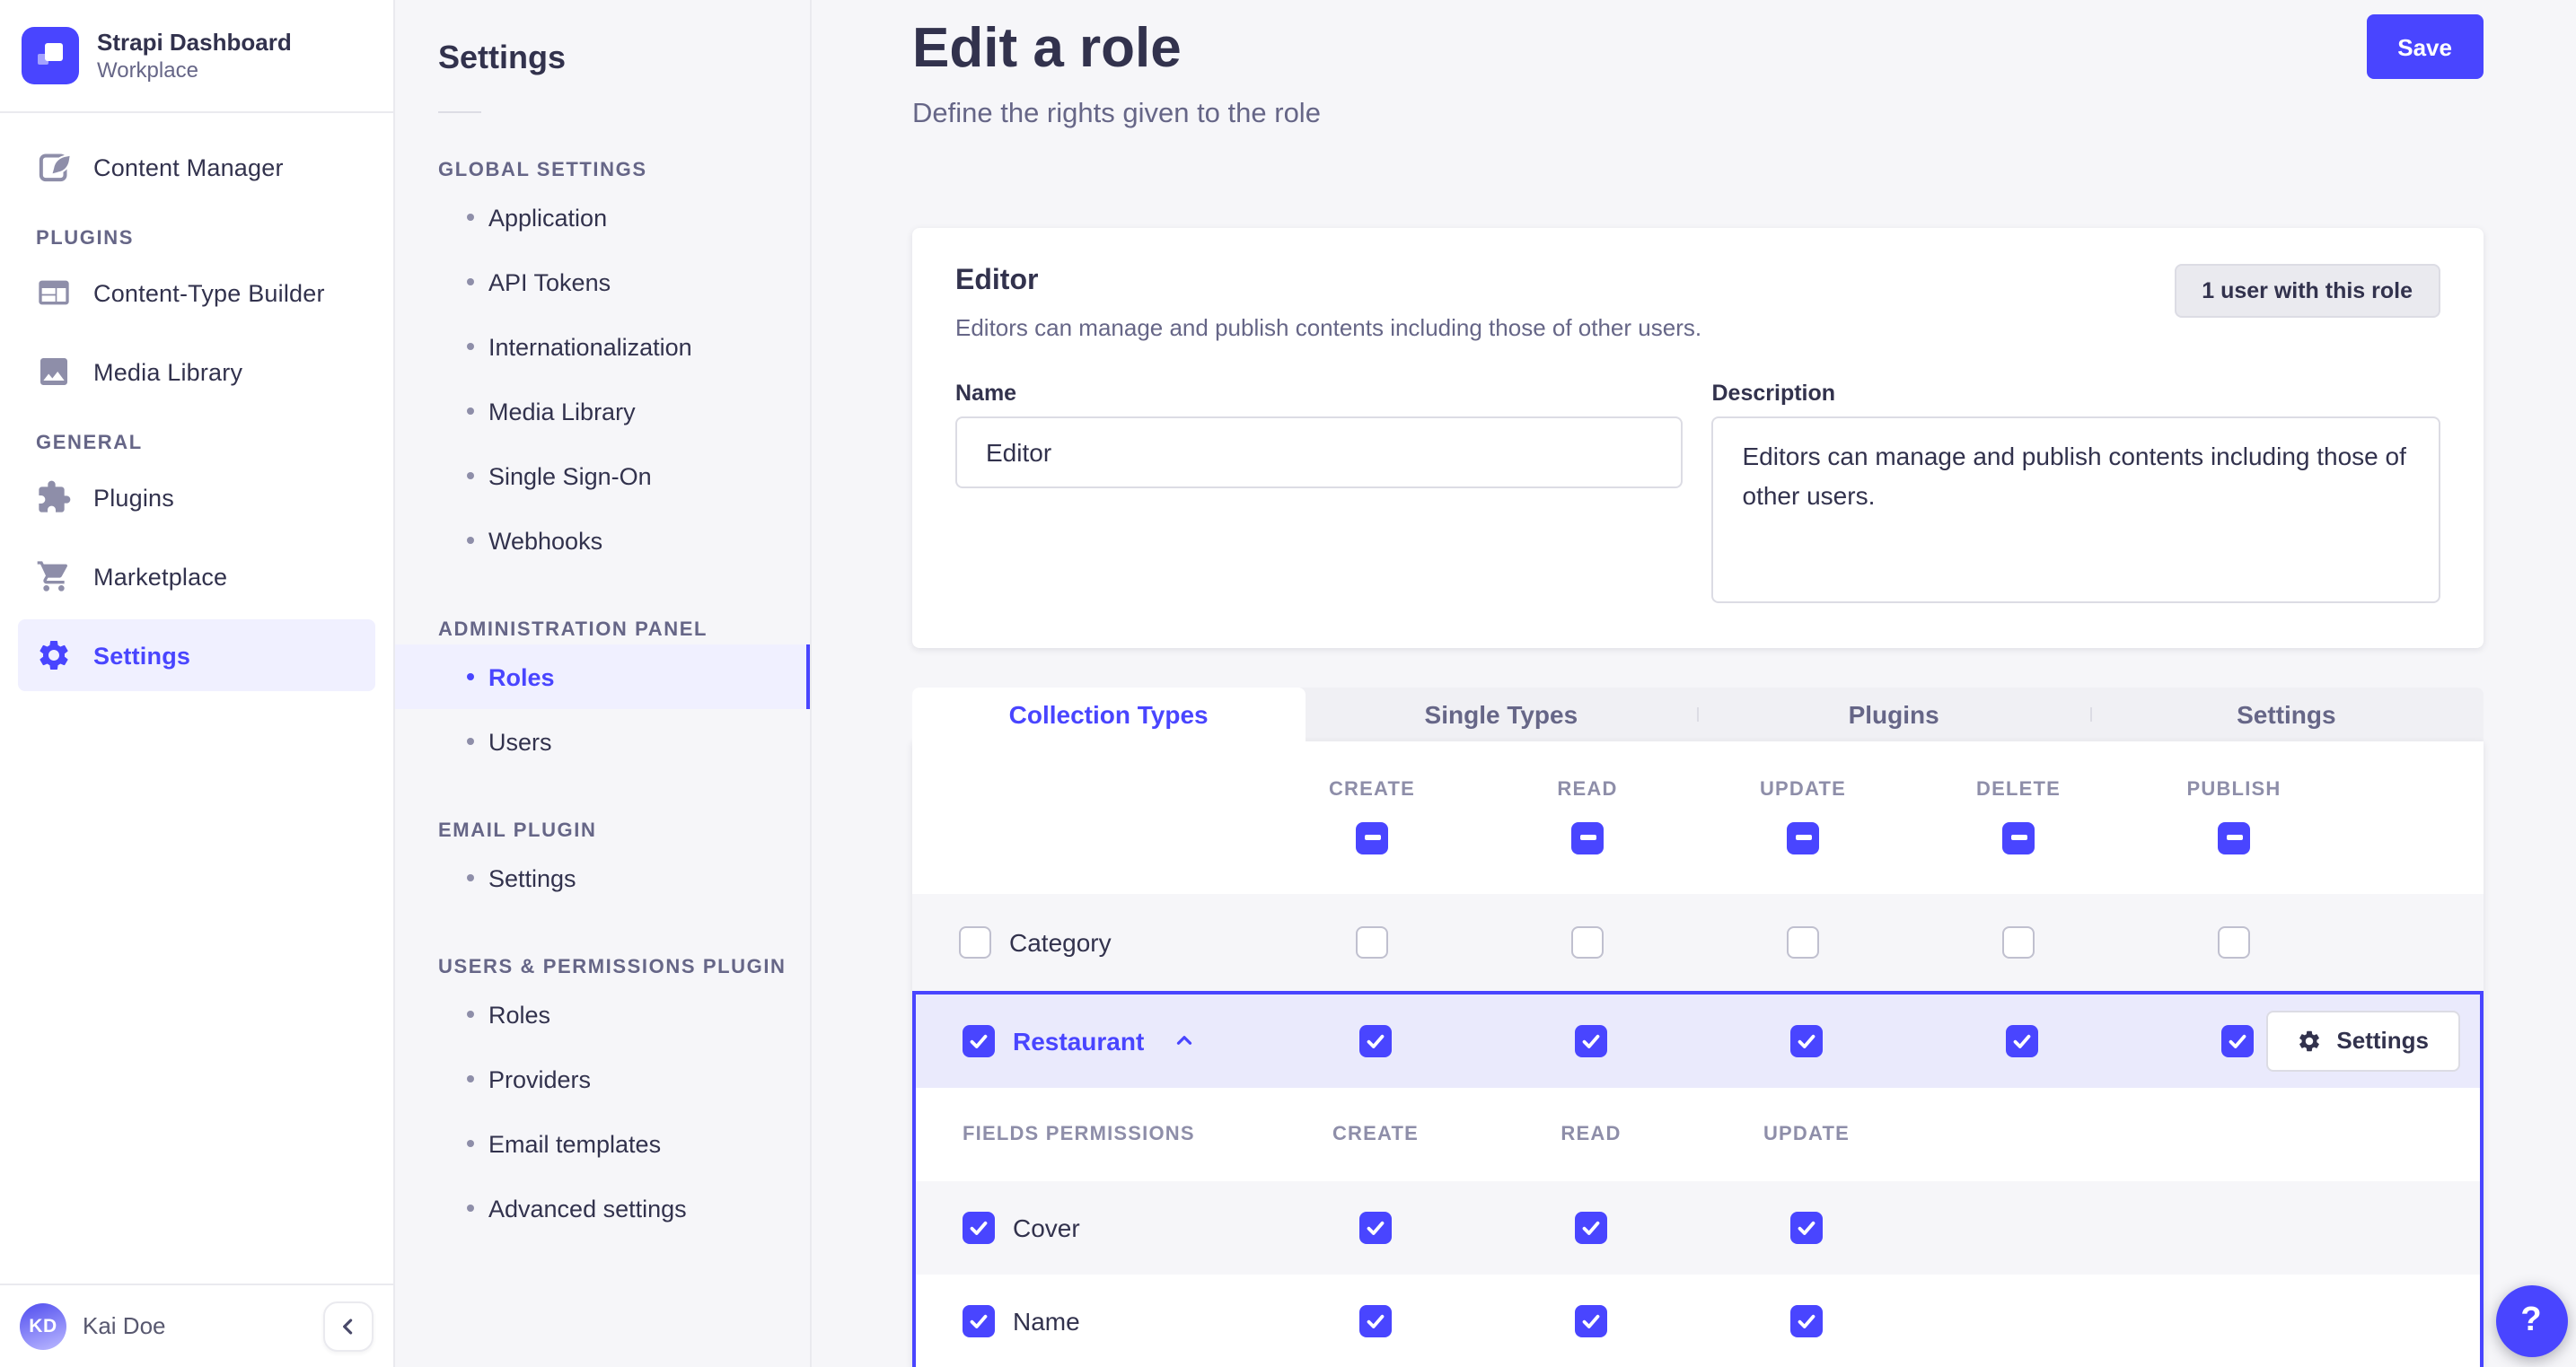  What do you see at coordinates (602, 346) in the screenshot?
I see `subnav-item-internationalization: Internationalization` at bounding box center [602, 346].